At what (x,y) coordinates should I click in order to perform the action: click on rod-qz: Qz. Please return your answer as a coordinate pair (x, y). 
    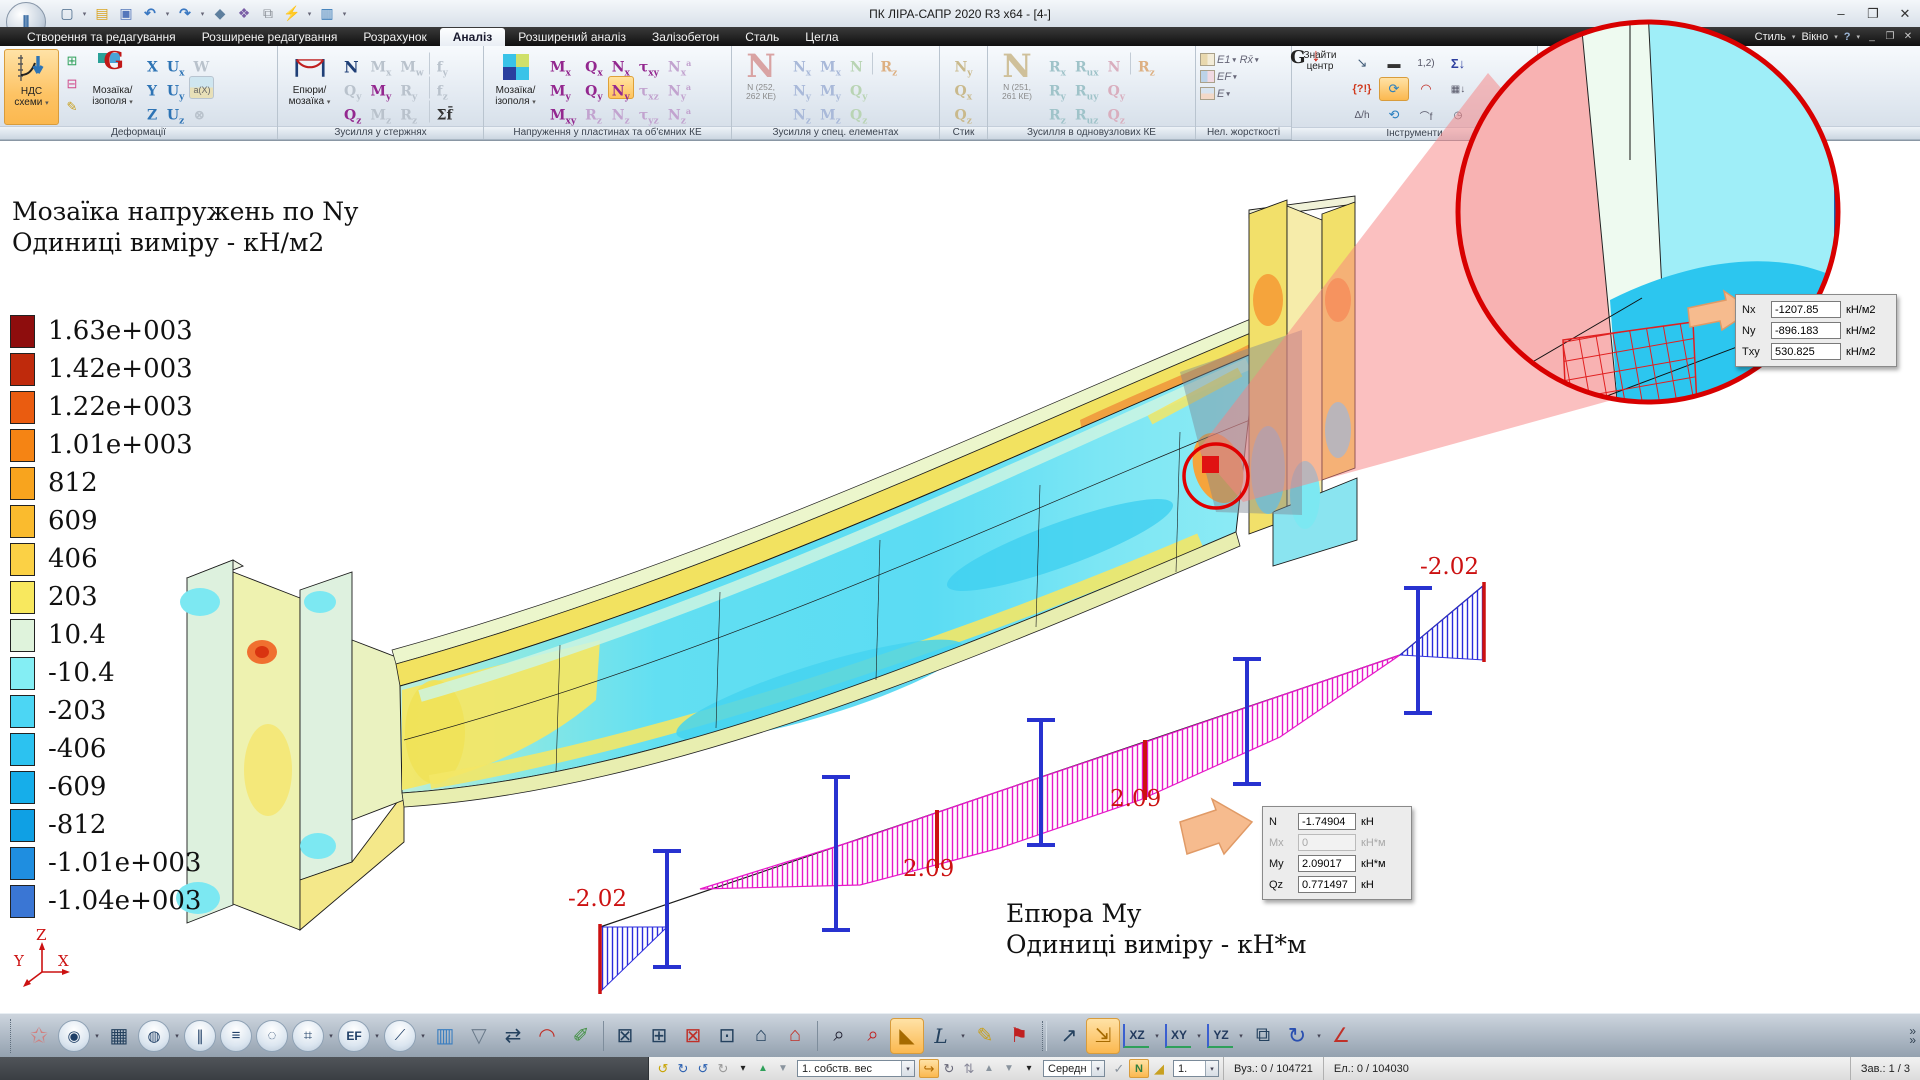
    Looking at the image, I should click on (352, 113).